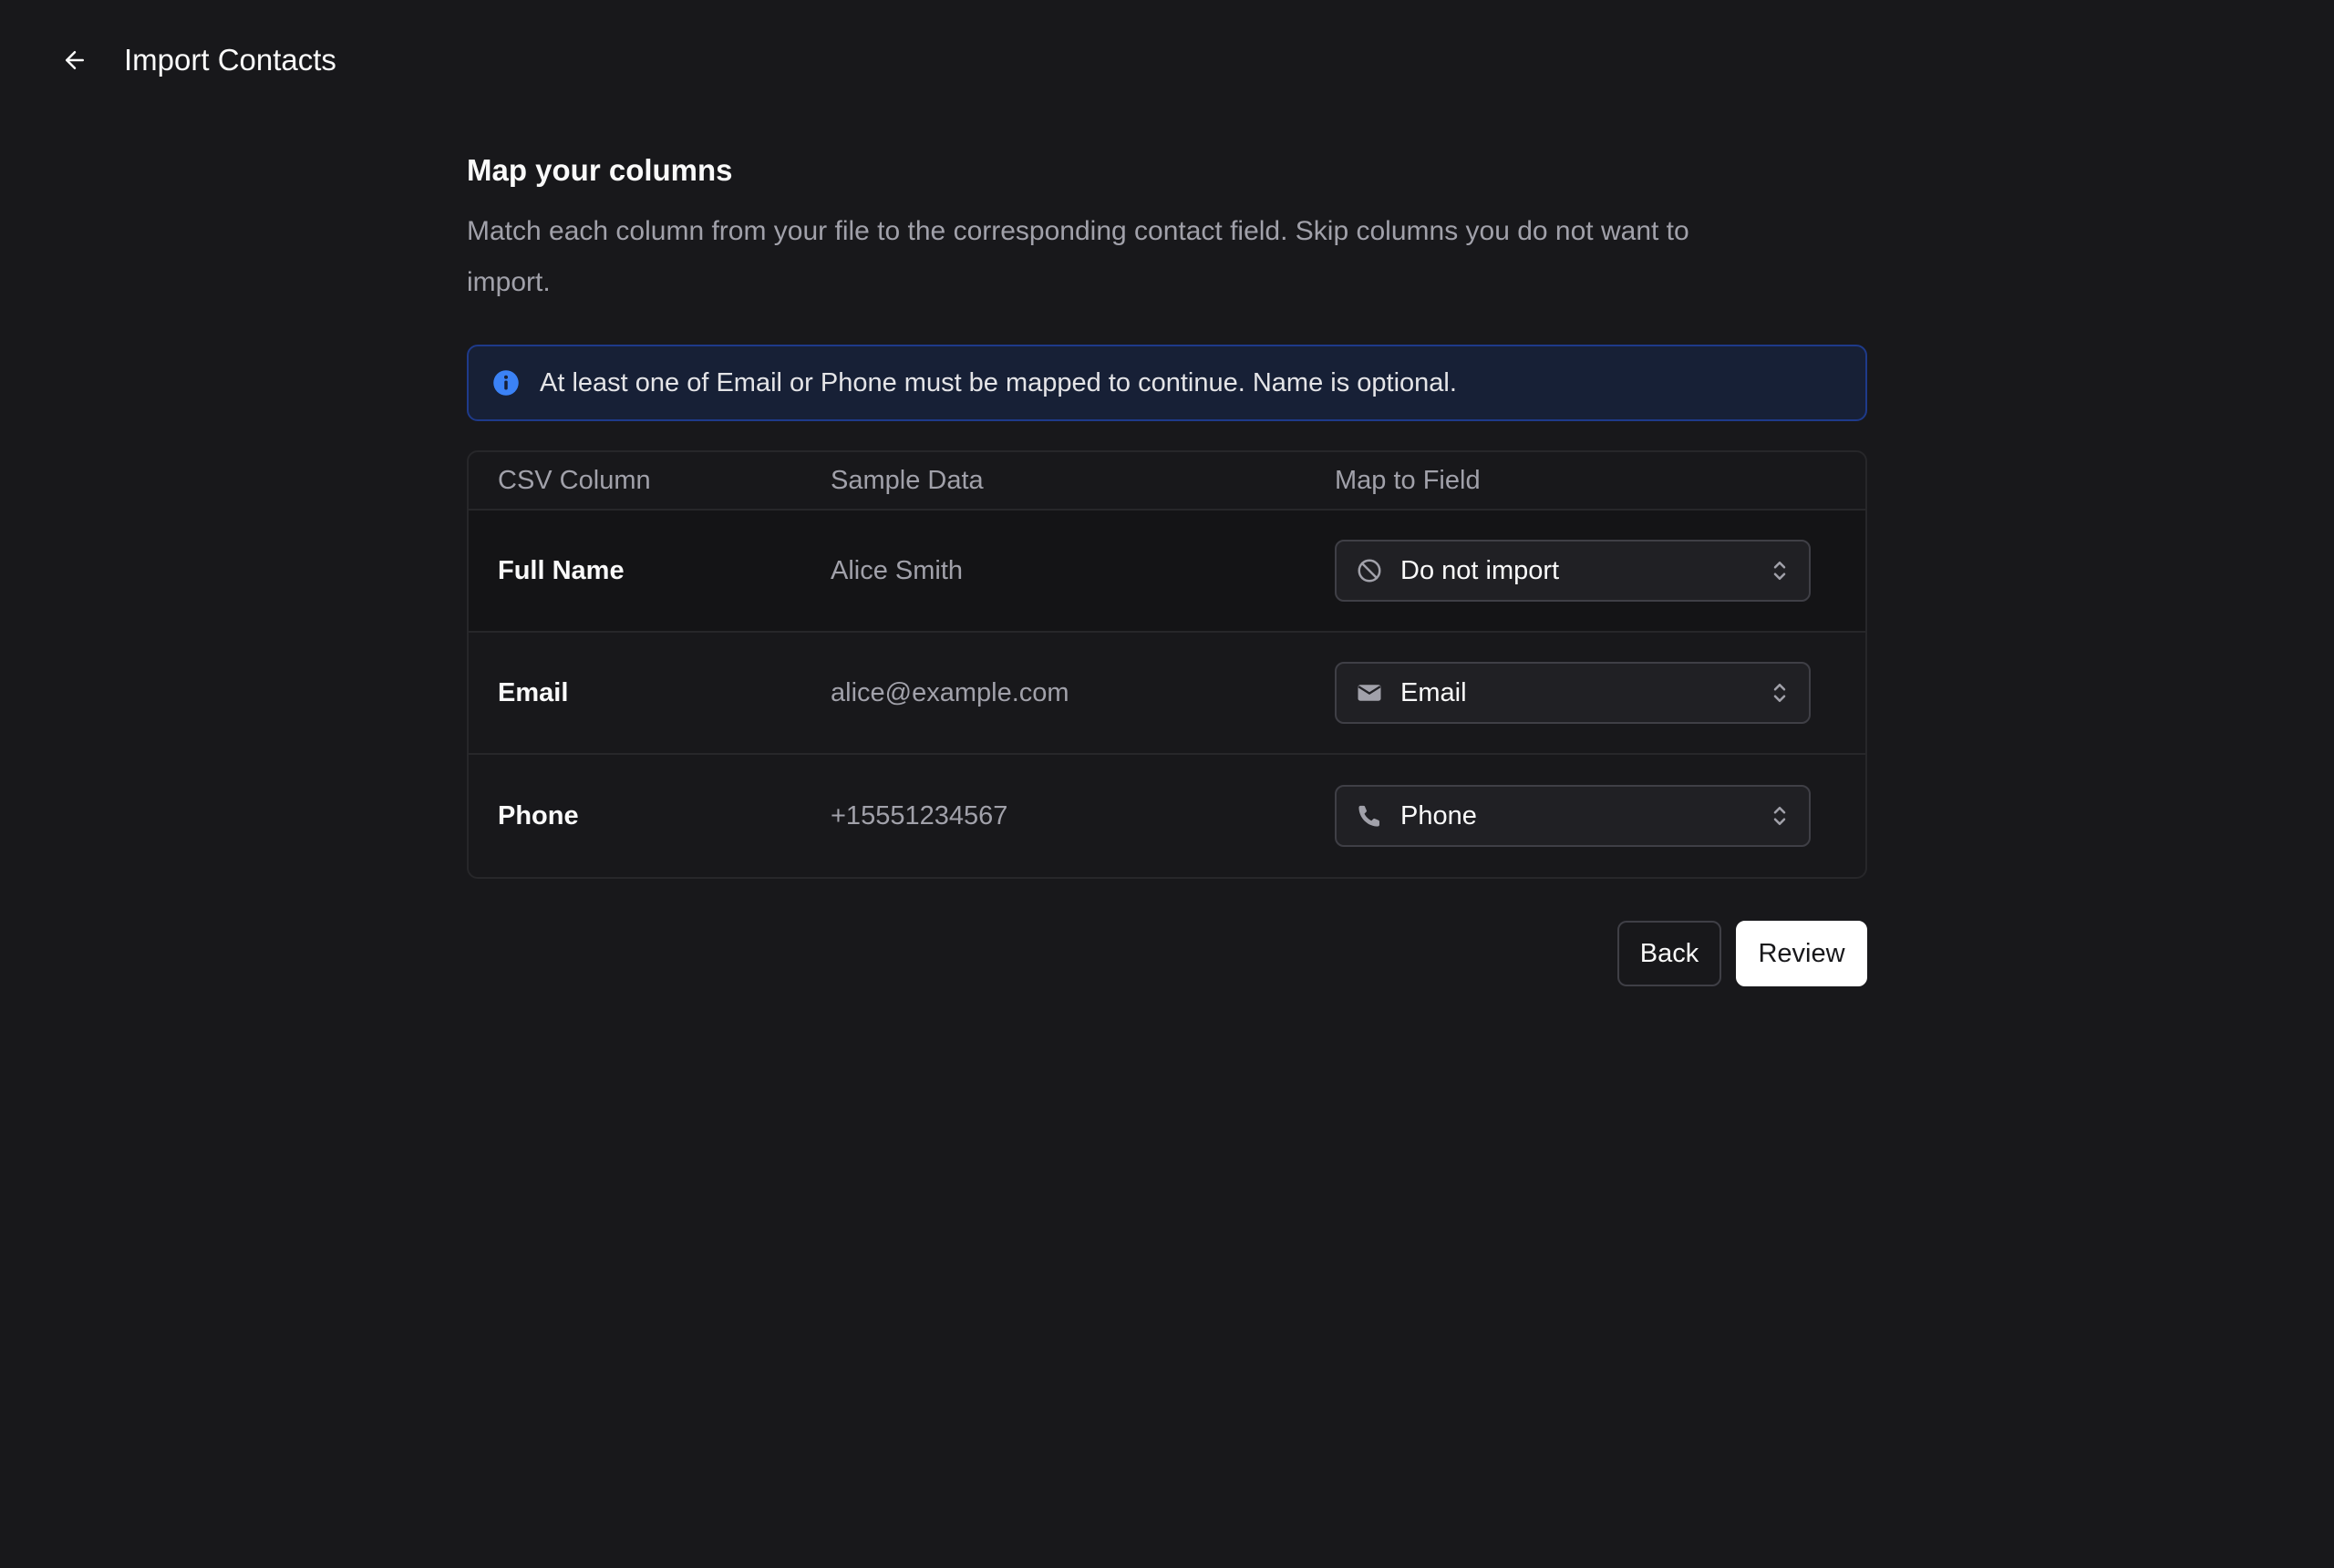 The height and width of the screenshot is (1568, 2334). What do you see at coordinates (1801, 953) in the screenshot?
I see `review-button: Review` at bounding box center [1801, 953].